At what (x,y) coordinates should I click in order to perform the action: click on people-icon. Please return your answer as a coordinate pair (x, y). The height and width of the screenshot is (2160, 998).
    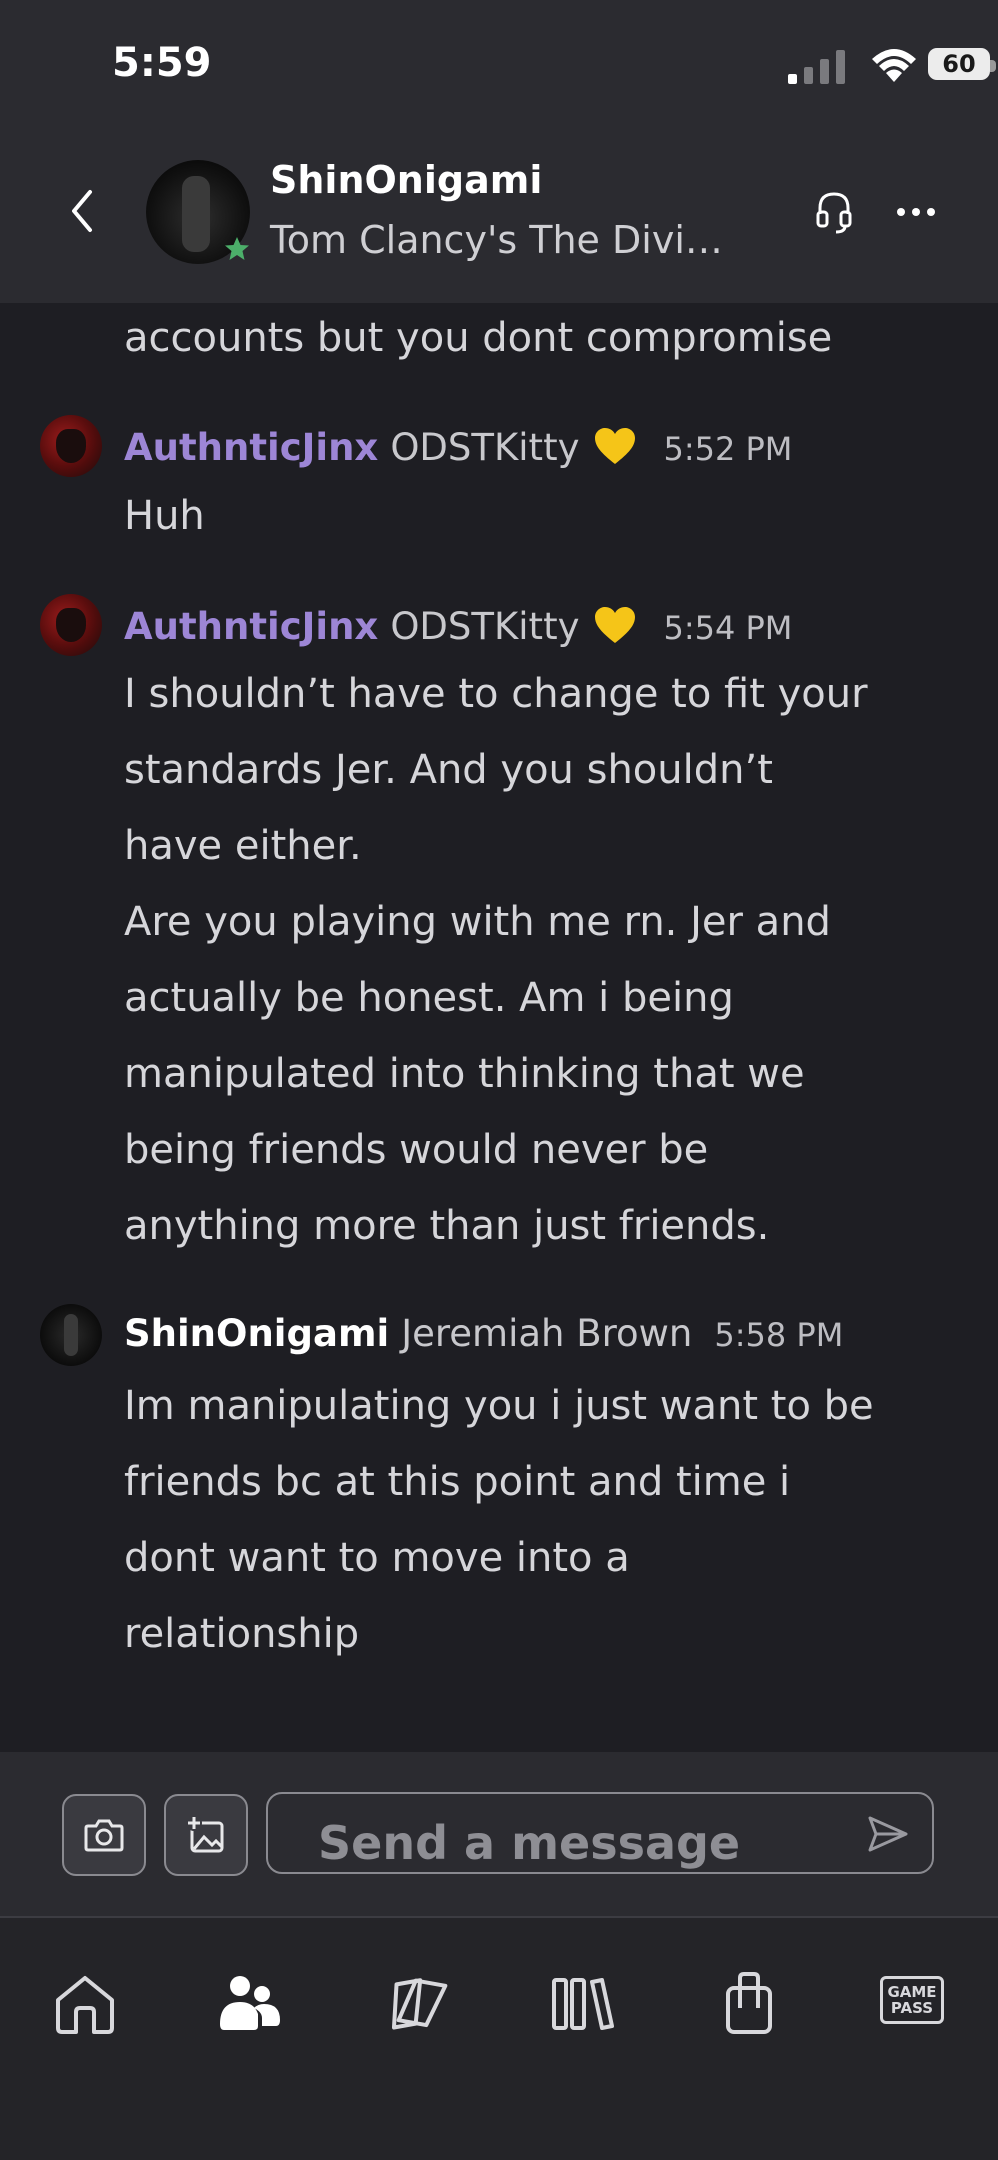
    Looking at the image, I should click on (249, 2003).